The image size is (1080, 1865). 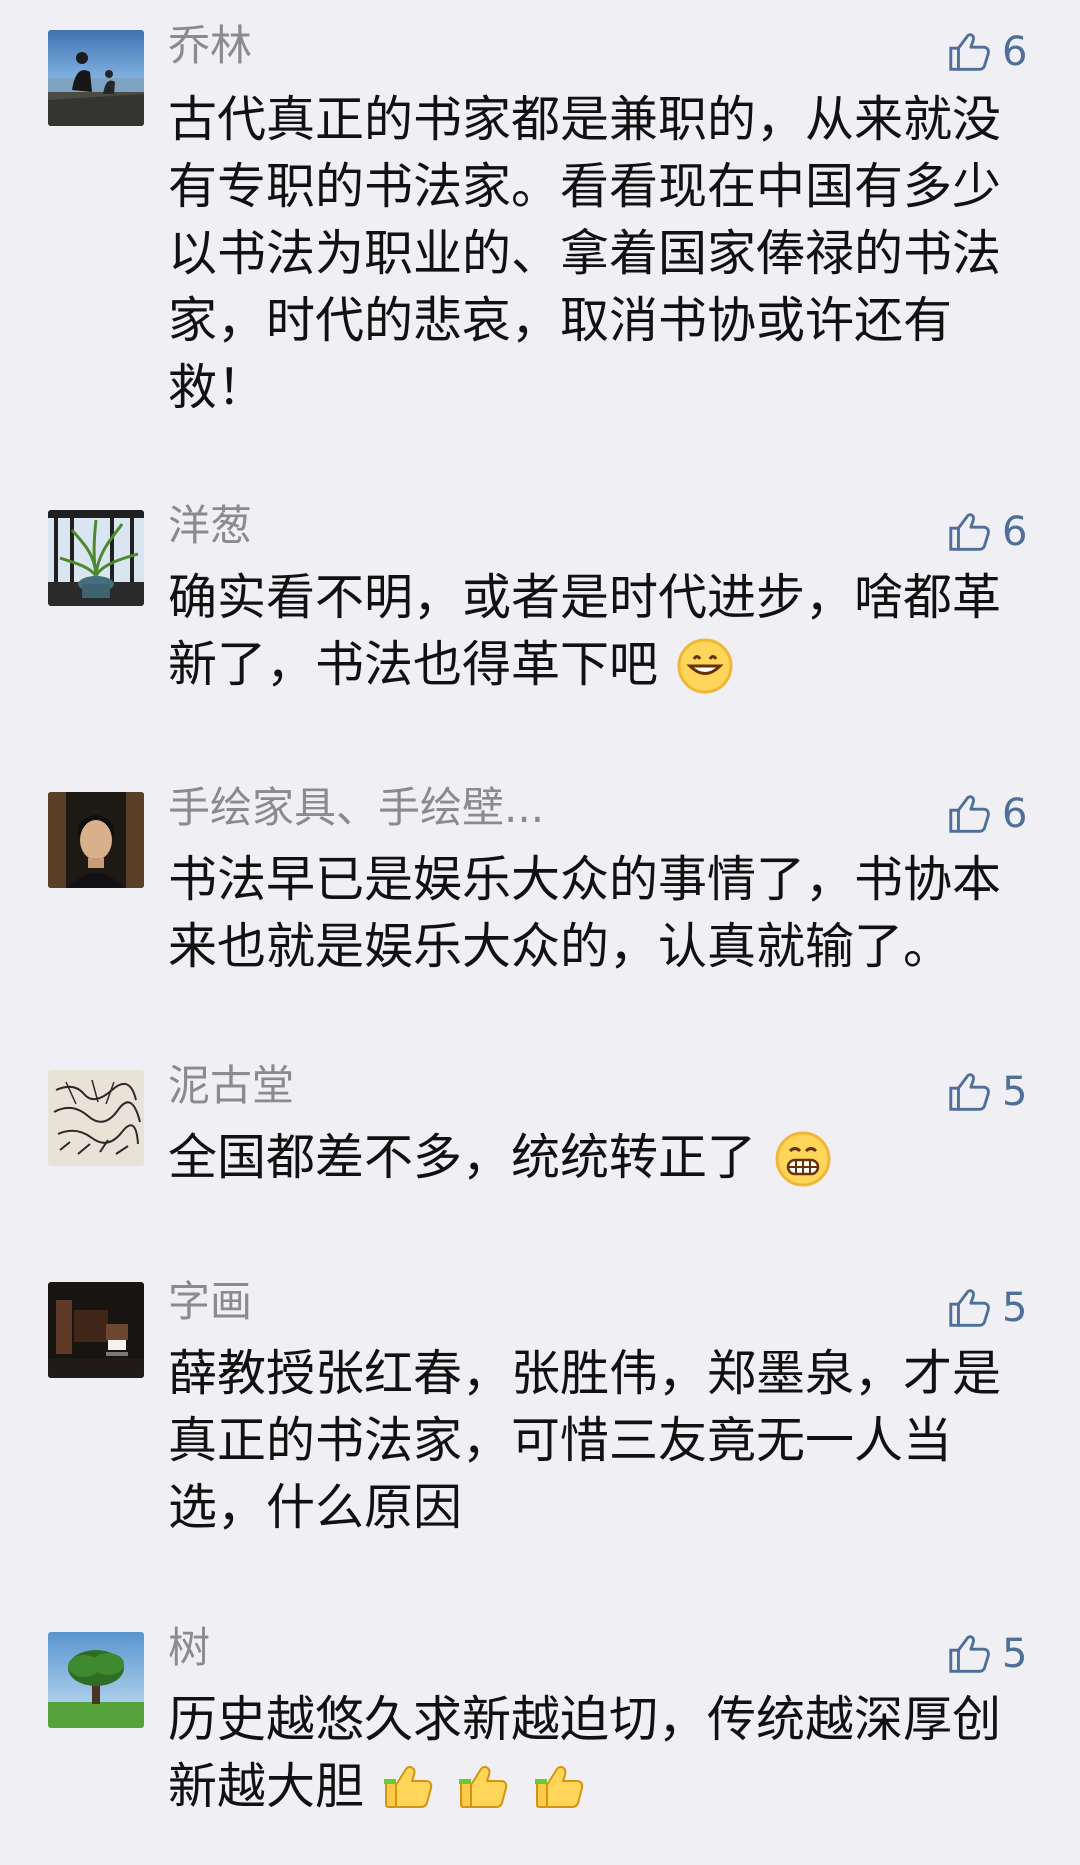 I want to click on comment-text: 书法早已是娱乐大众的事情了，书协本来也就是娱乐大众的，认真就输了。, so click(x=585, y=913).